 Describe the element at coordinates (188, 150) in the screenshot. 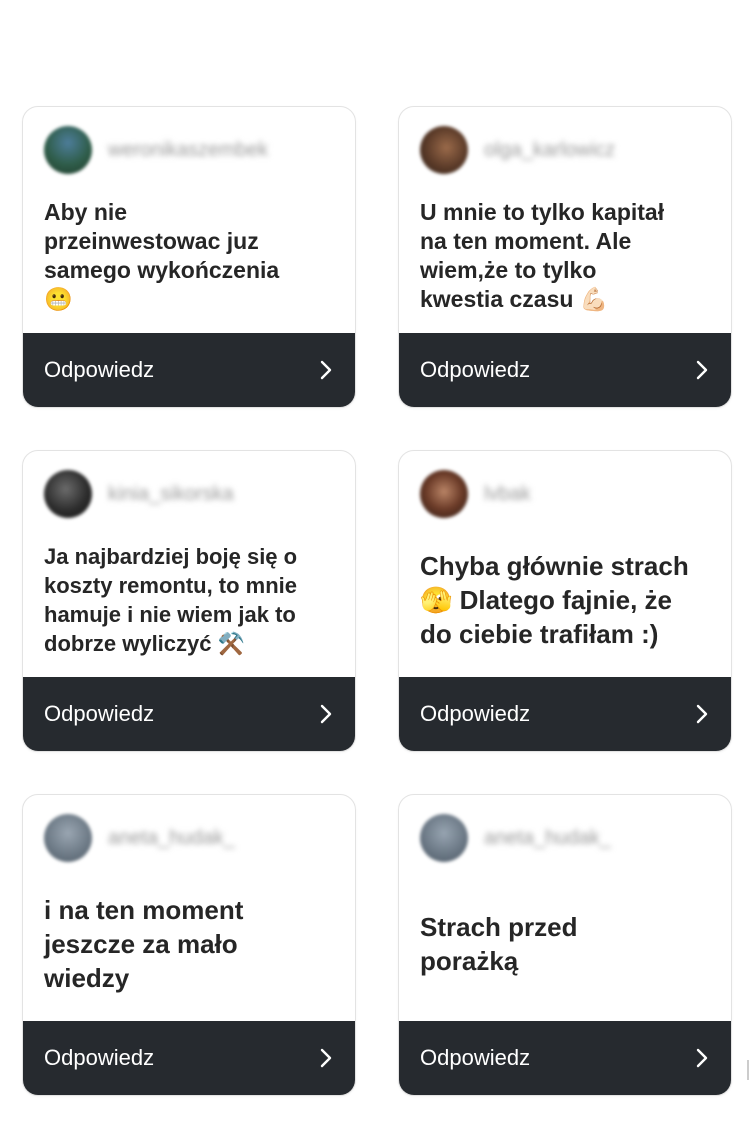

I see `username: weronikaszembek` at that location.